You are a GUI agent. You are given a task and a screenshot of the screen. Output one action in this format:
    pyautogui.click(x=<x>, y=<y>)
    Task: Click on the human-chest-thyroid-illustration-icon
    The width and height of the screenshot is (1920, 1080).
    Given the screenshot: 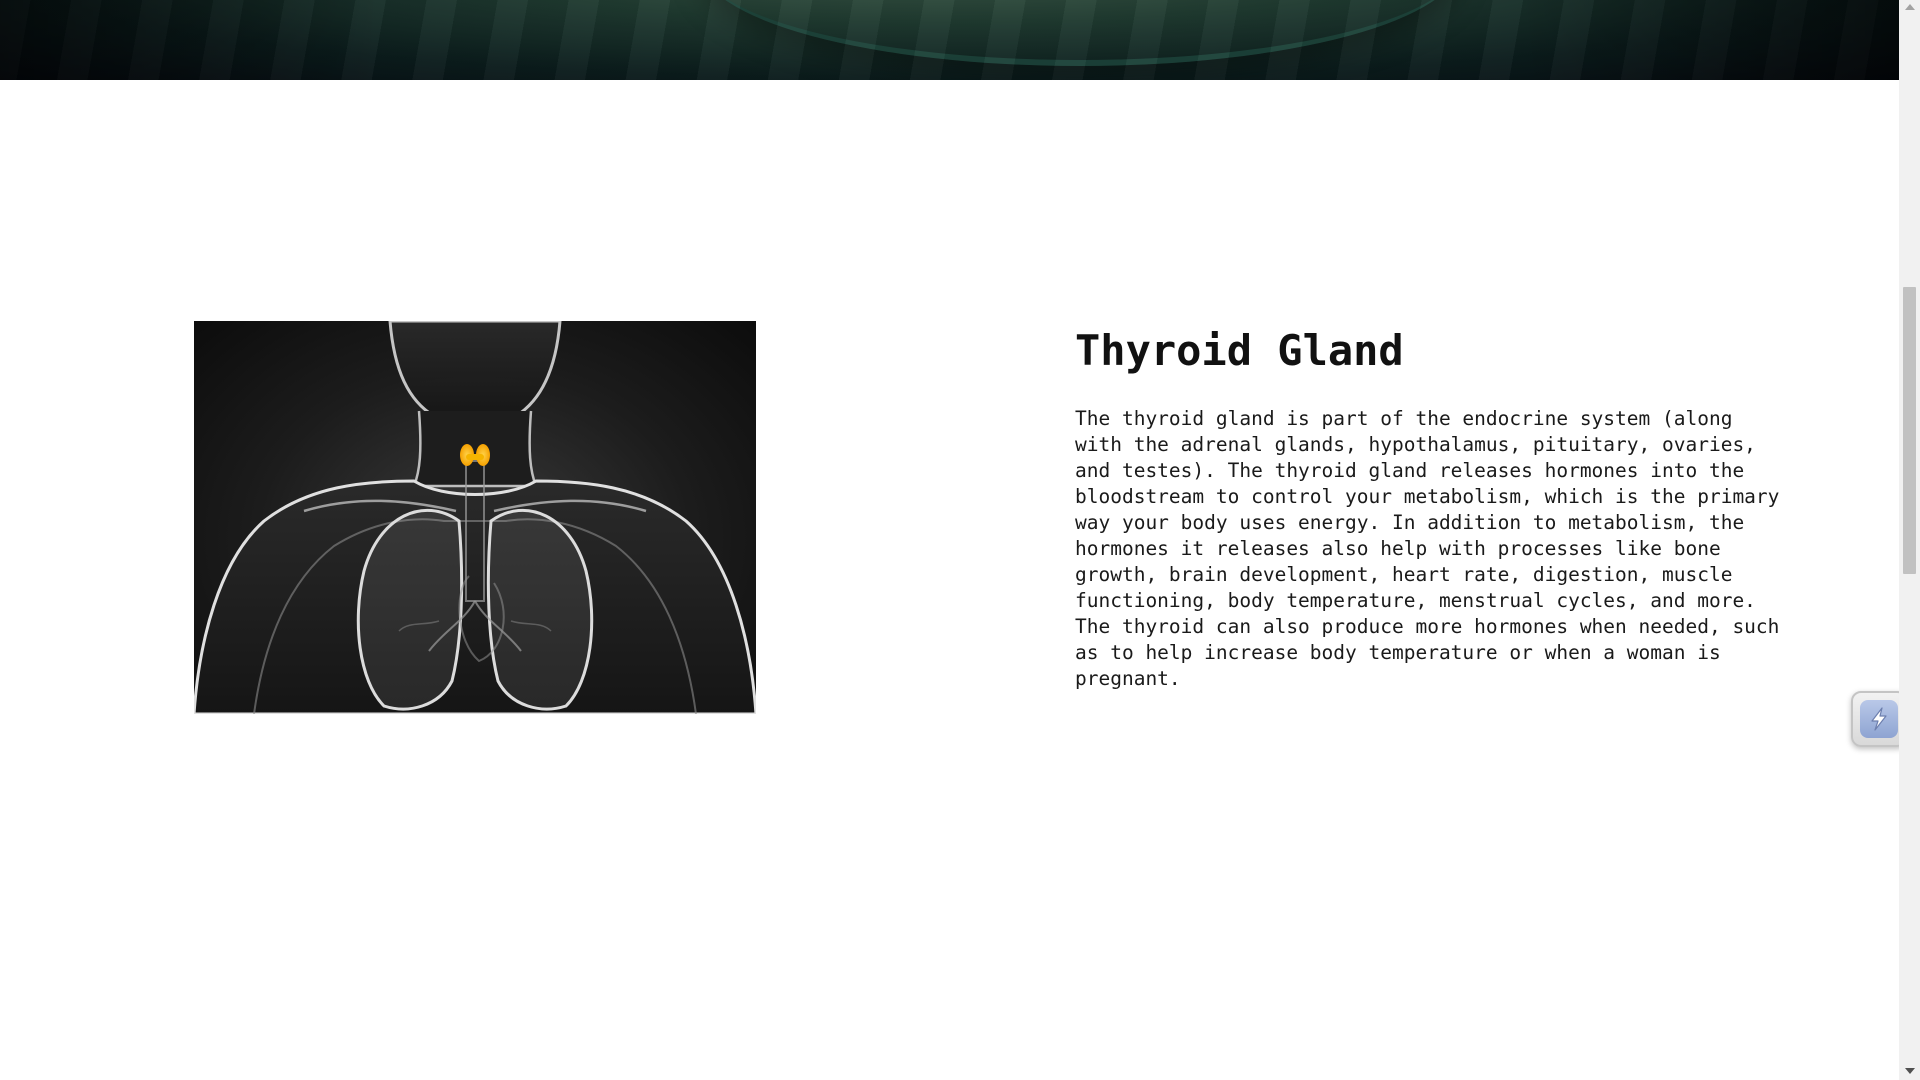 What is the action you would take?
    pyautogui.click(x=475, y=517)
    